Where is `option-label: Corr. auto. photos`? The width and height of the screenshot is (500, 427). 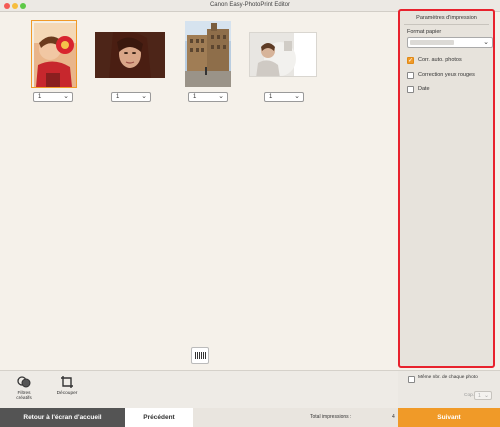
option-label: Corr. auto. photos is located at coordinates (440, 60).